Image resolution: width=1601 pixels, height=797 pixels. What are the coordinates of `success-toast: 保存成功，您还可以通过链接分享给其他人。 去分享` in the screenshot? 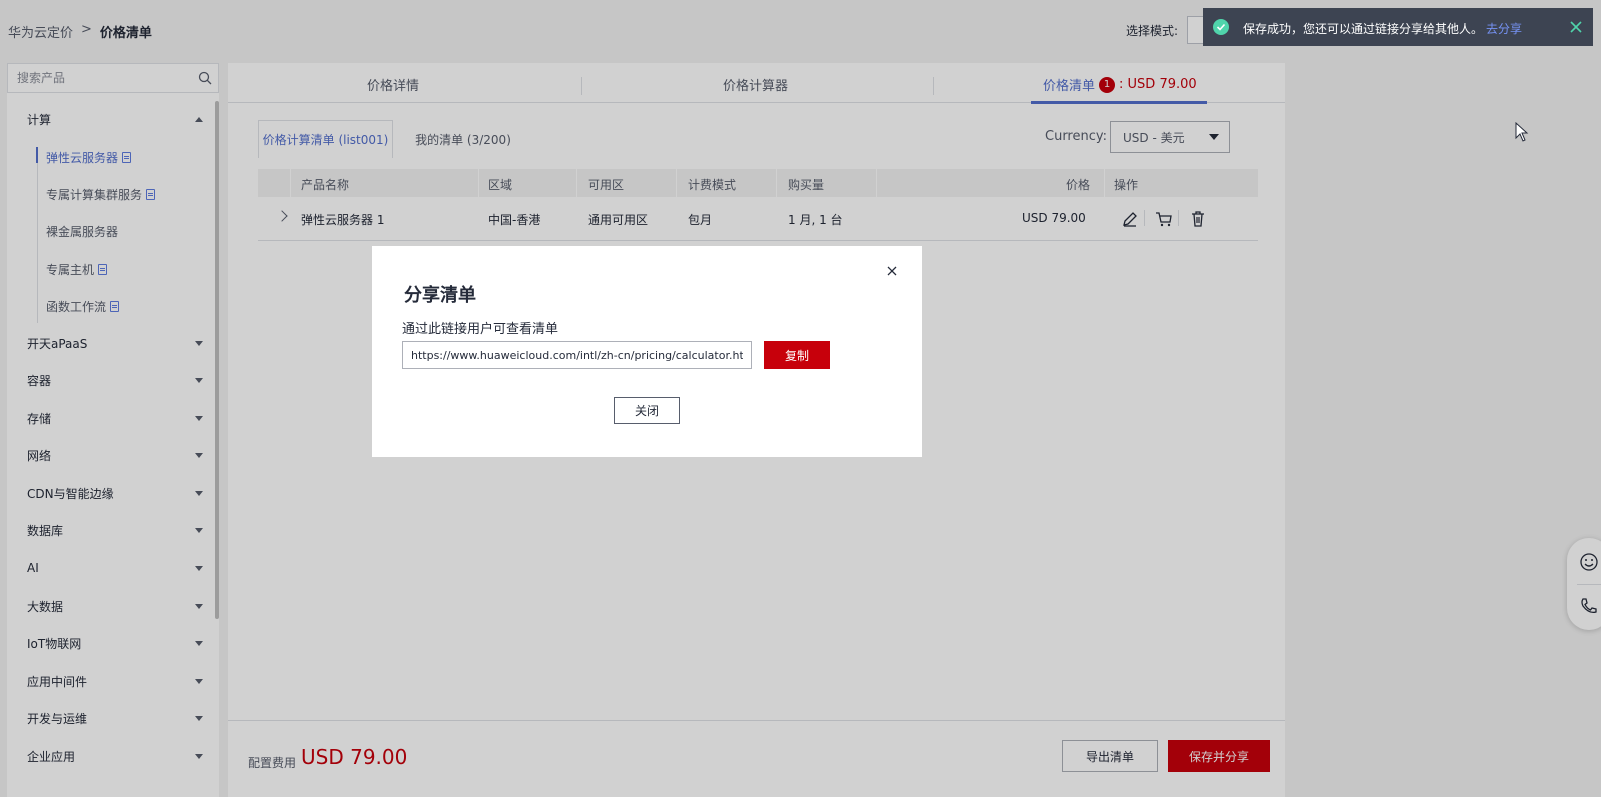 It's located at (1398, 27).